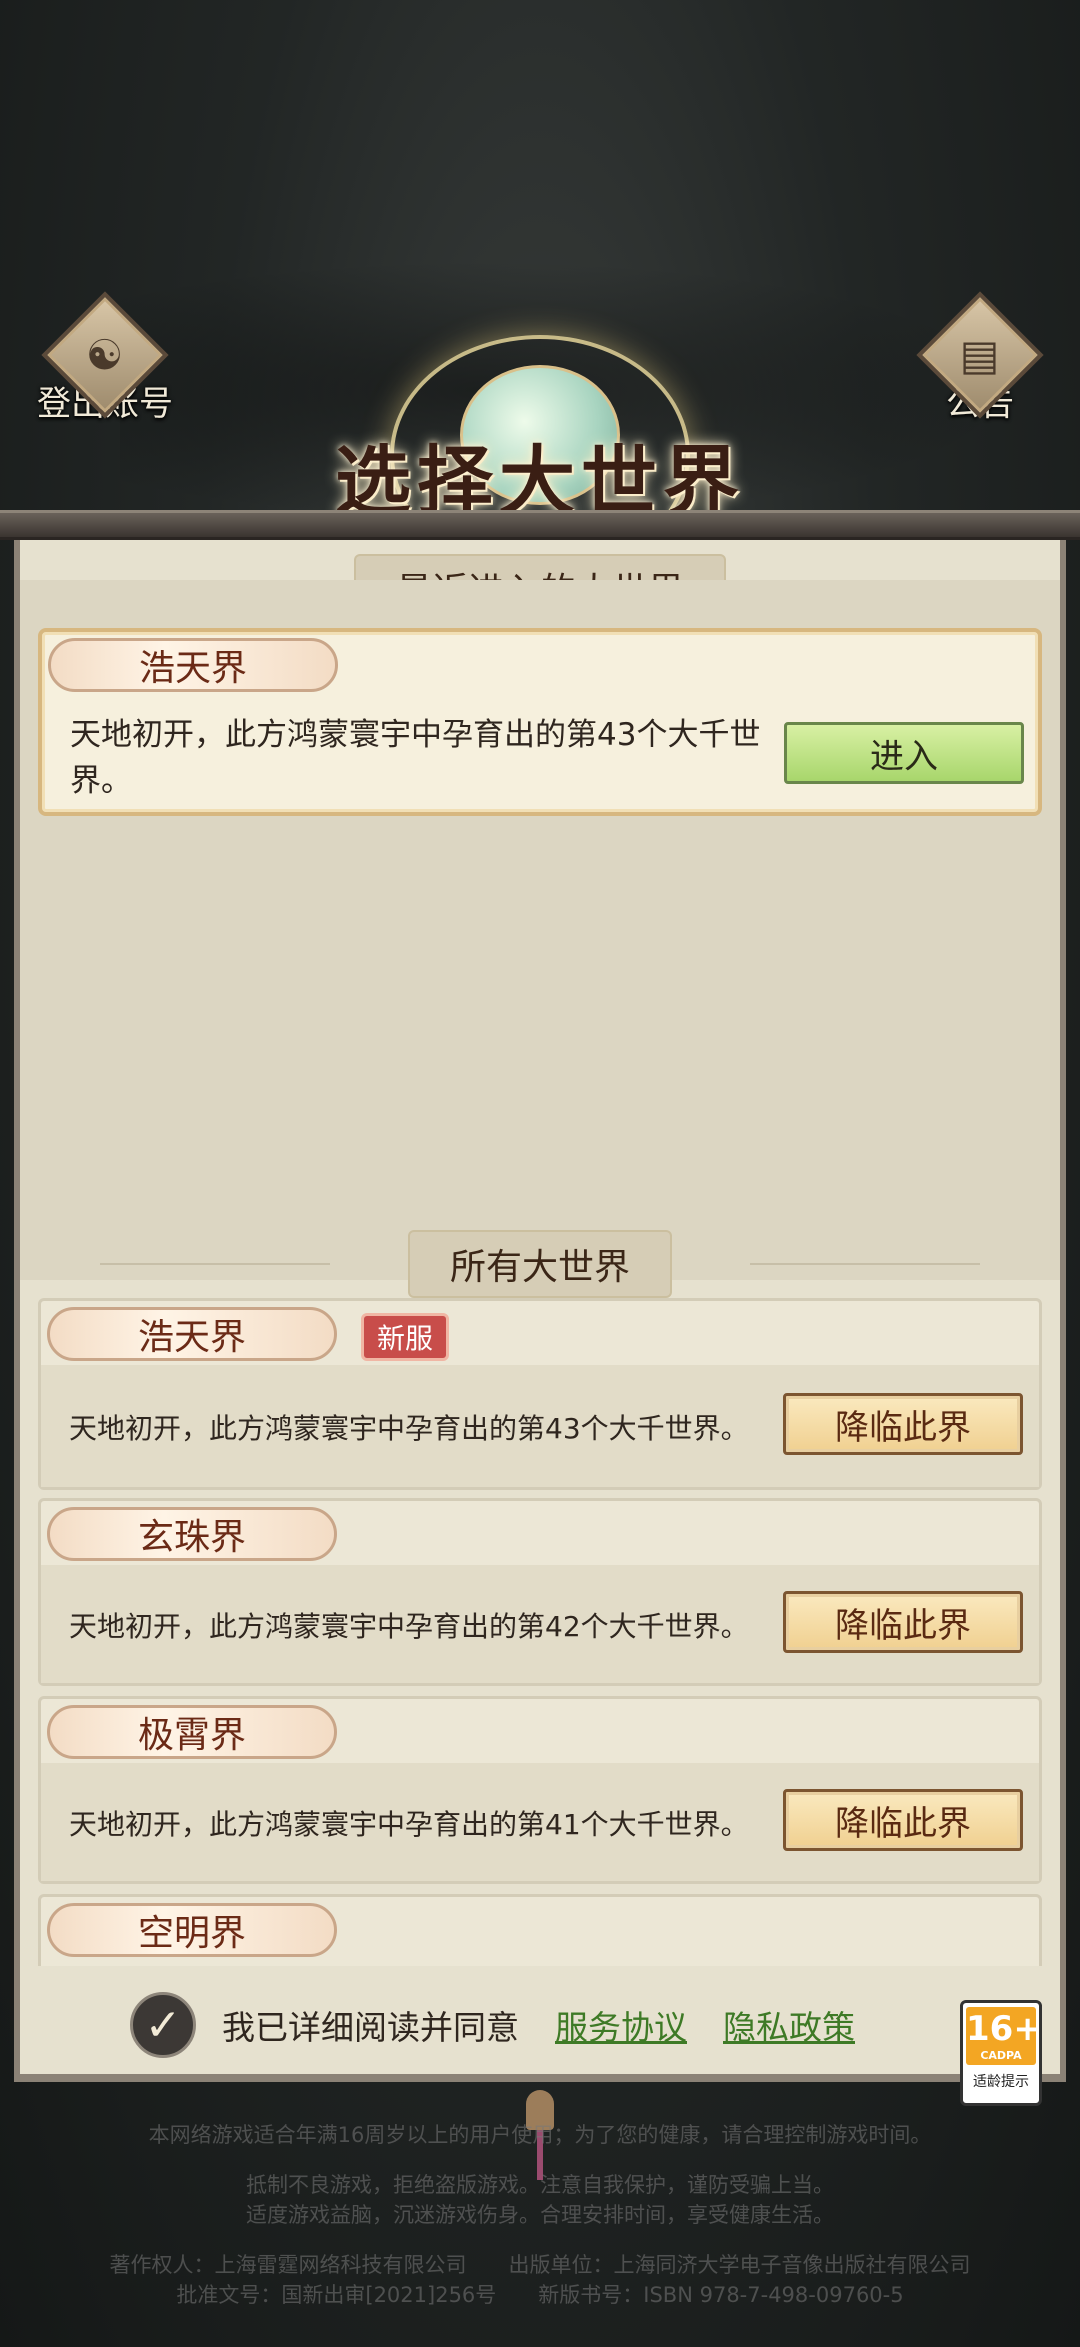 This screenshot has height=2347, width=1080. Describe the element at coordinates (540, 1394) in the screenshot. I see `server-card: 浩天界 新服 天地初开，此方鸿蒙寰宇中孕育出的第43个大千世界。 降临此界` at that location.